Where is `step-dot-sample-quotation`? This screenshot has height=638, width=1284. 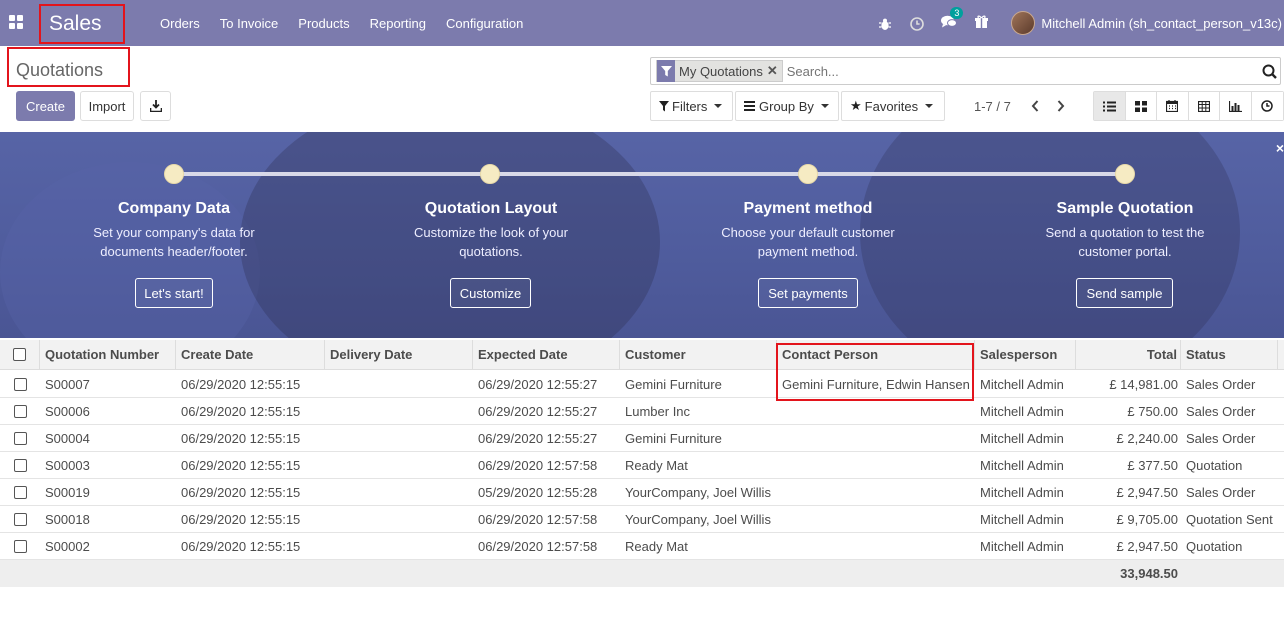 step-dot-sample-quotation is located at coordinates (1125, 174).